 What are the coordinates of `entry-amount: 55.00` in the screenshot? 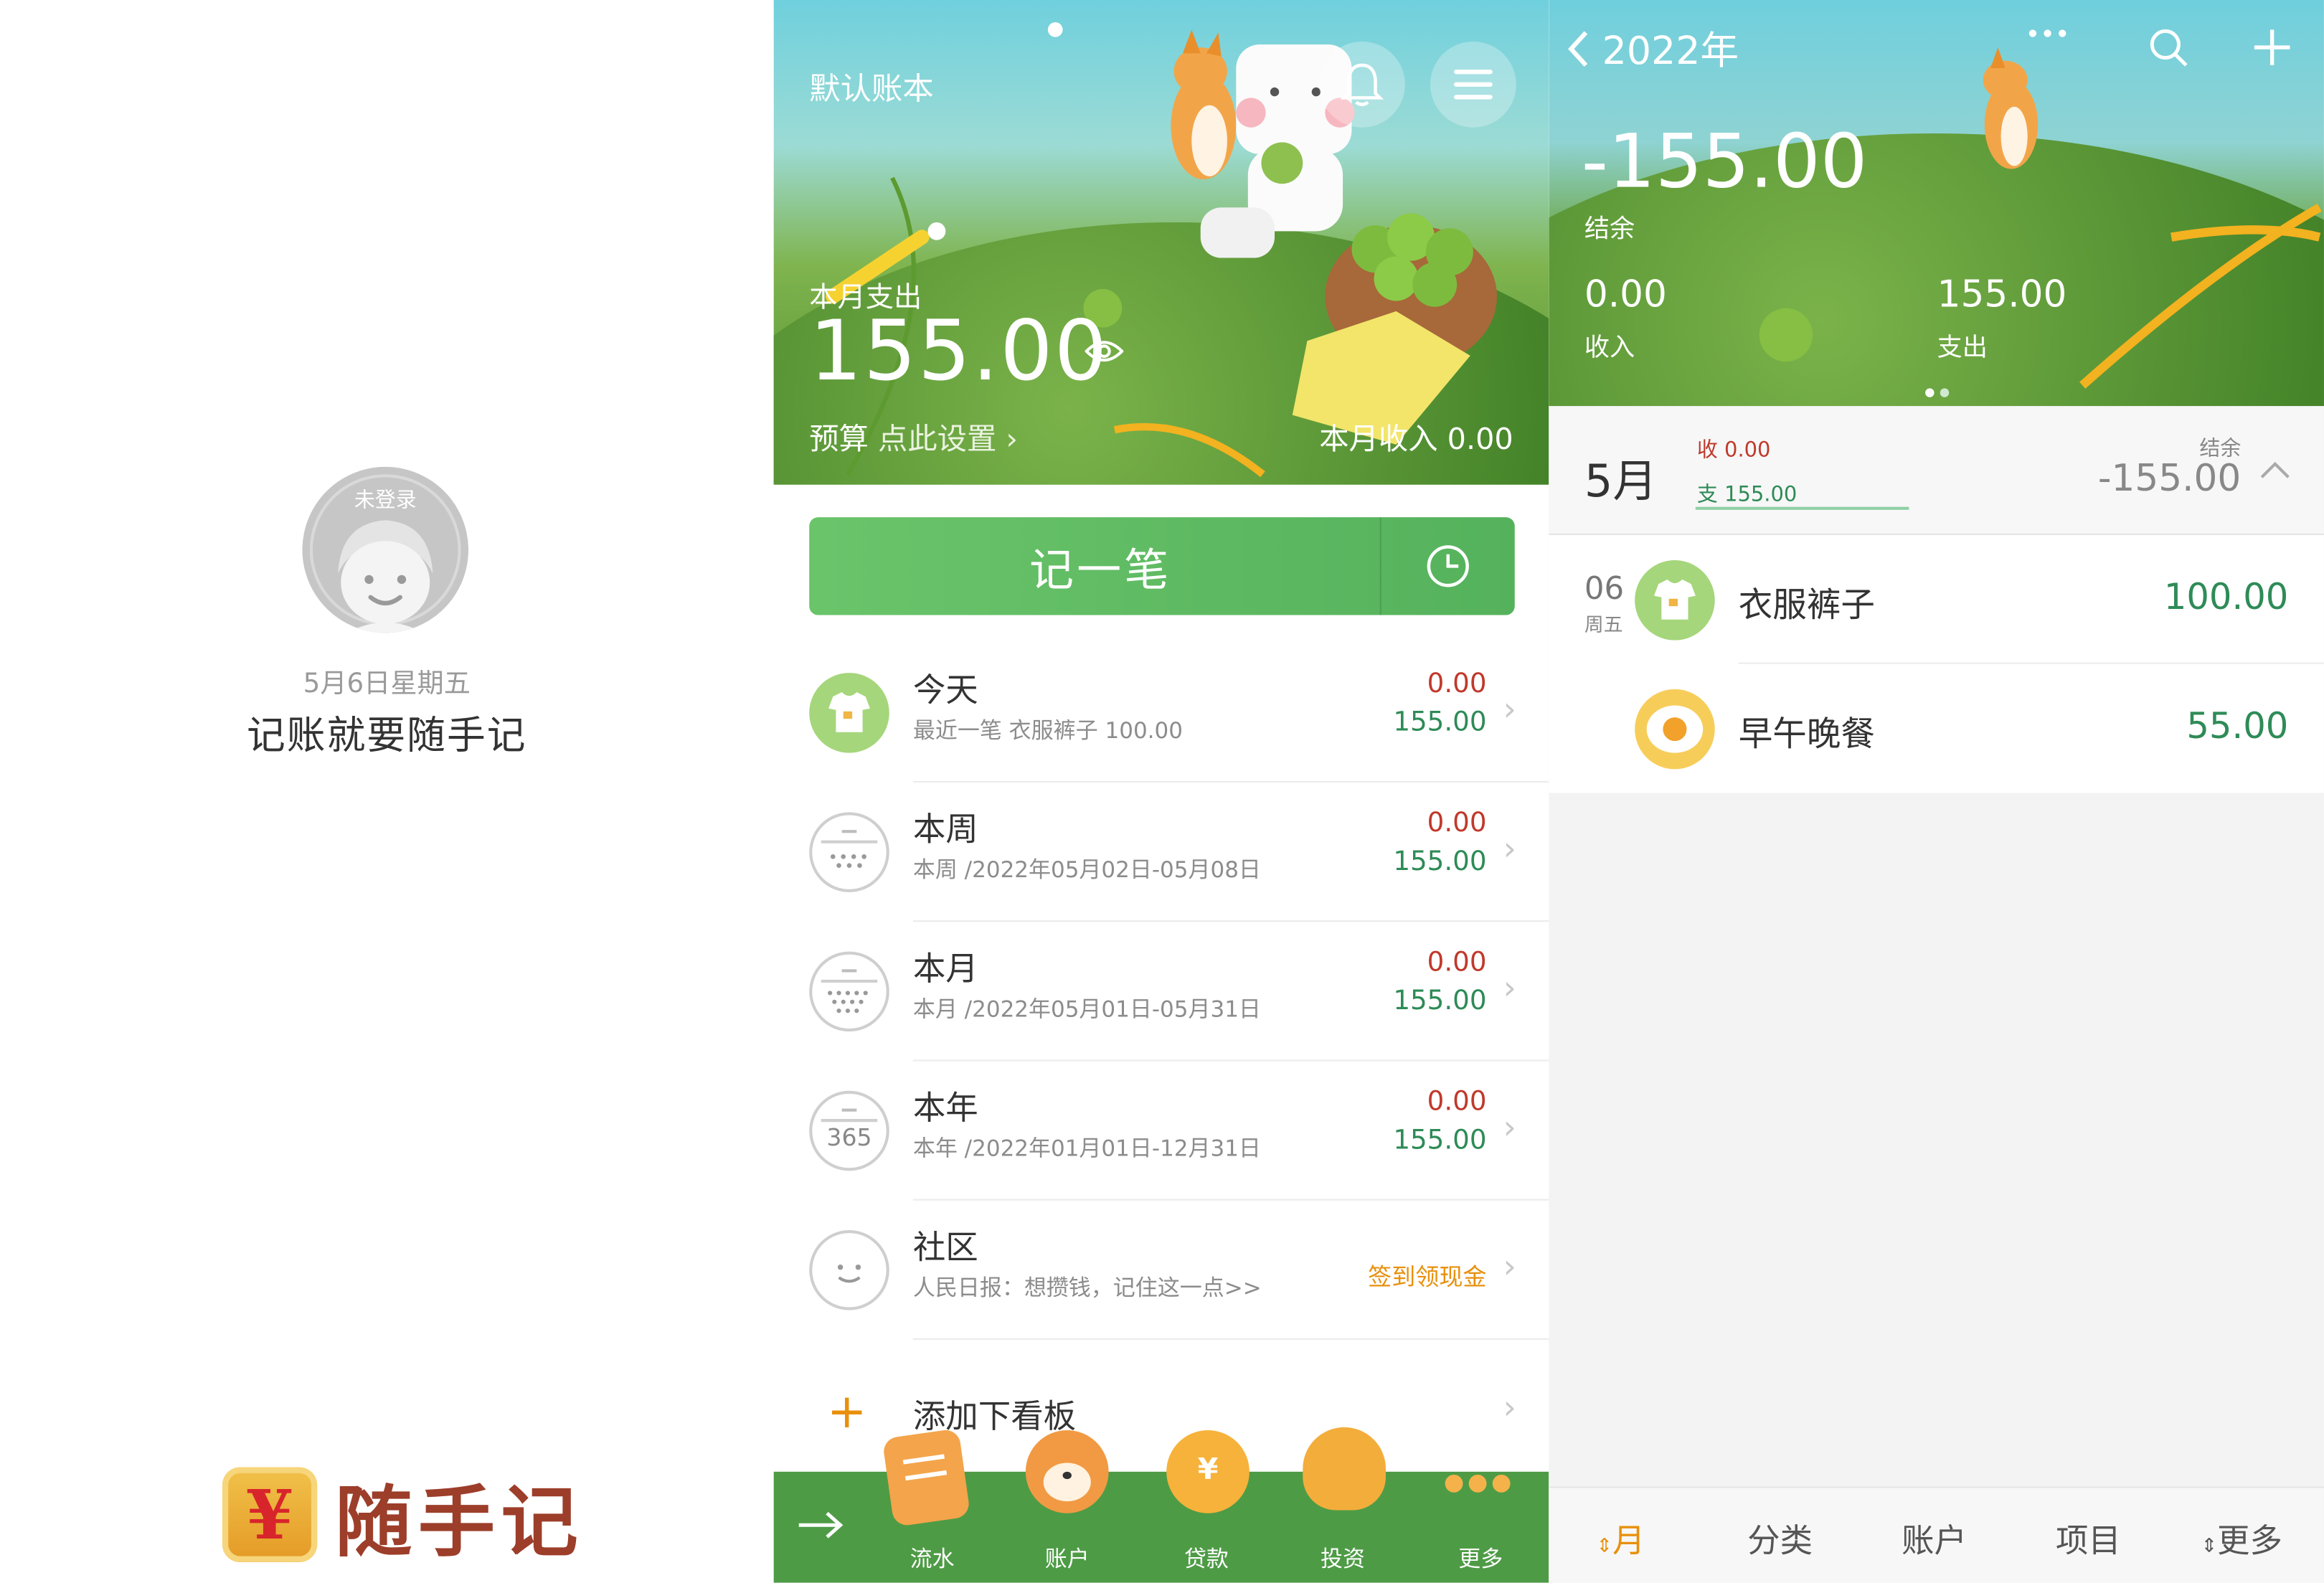 It's located at (2237, 726).